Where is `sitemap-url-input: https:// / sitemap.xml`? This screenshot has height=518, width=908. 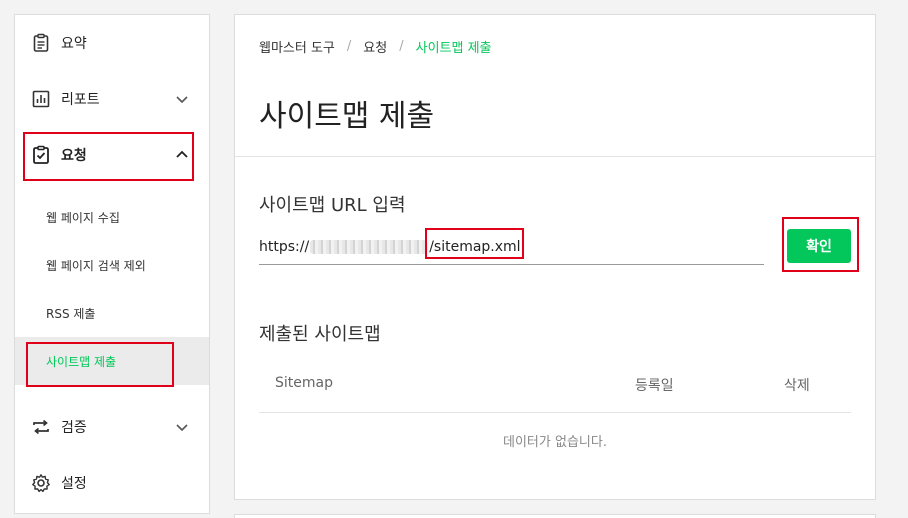
sitemap-url-input: https:// / sitemap.xml is located at coordinates (511, 247).